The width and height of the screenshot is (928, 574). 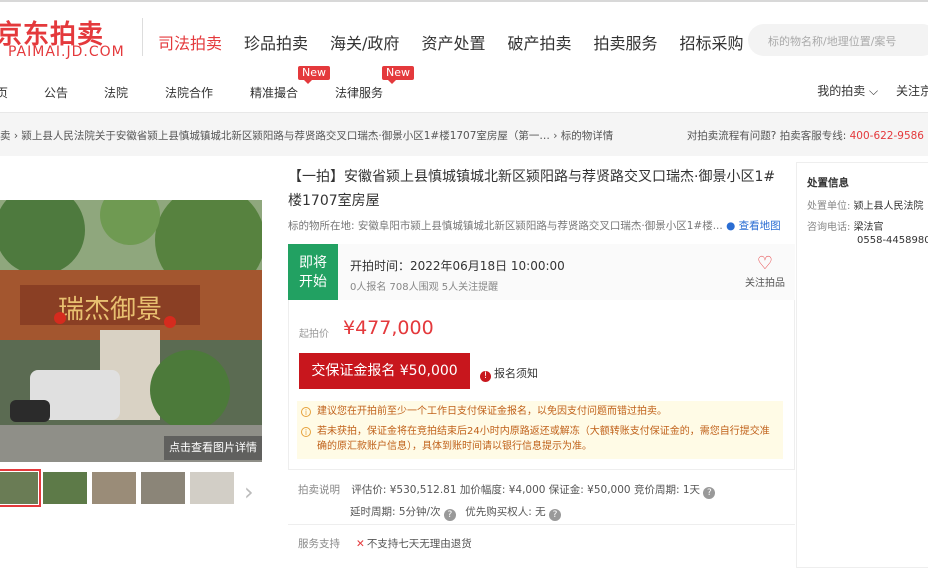 What do you see at coordinates (847, 91) in the screenshot?
I see `my-auction-dropdown: 我的拍卖 ⌵` at bounding box center [847, 91].